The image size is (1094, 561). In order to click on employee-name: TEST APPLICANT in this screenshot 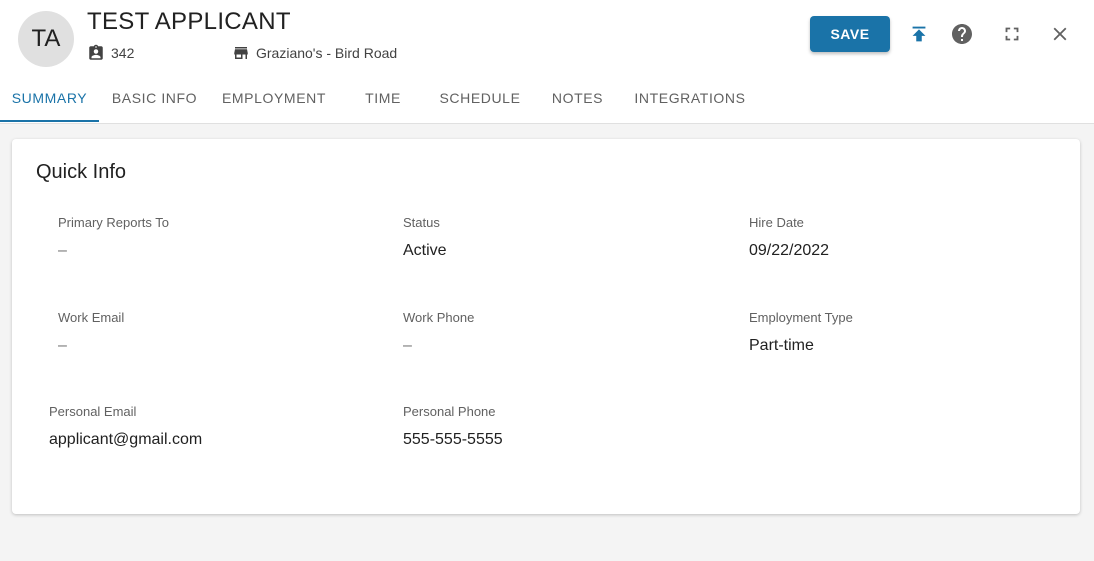, I will do `click(189, 21)`.